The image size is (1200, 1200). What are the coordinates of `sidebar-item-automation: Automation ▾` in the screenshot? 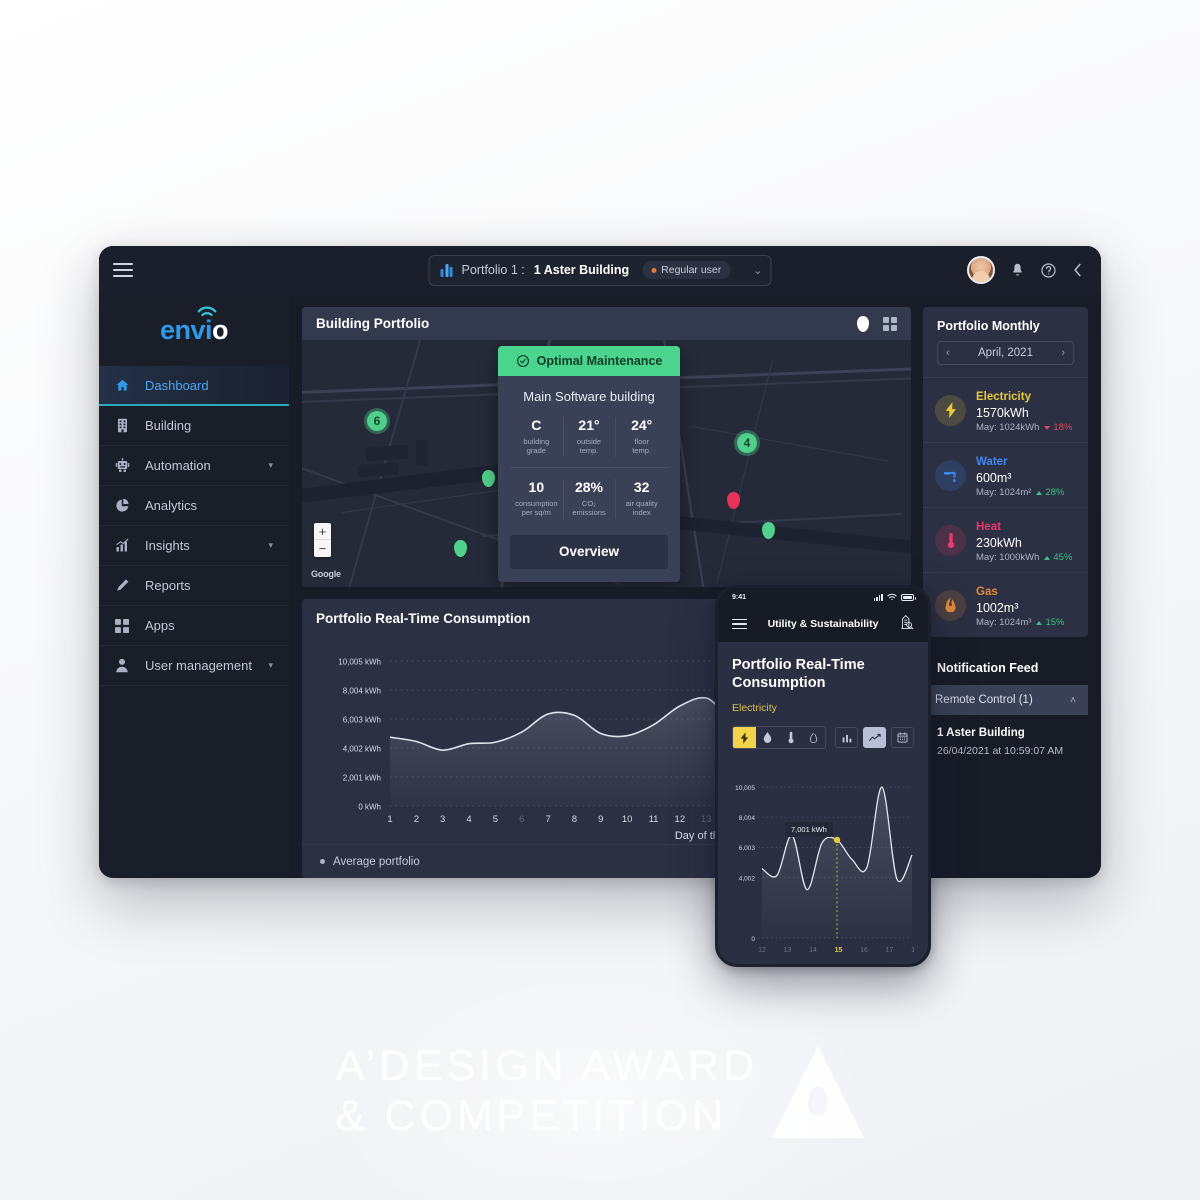 It's located at (194, 466).